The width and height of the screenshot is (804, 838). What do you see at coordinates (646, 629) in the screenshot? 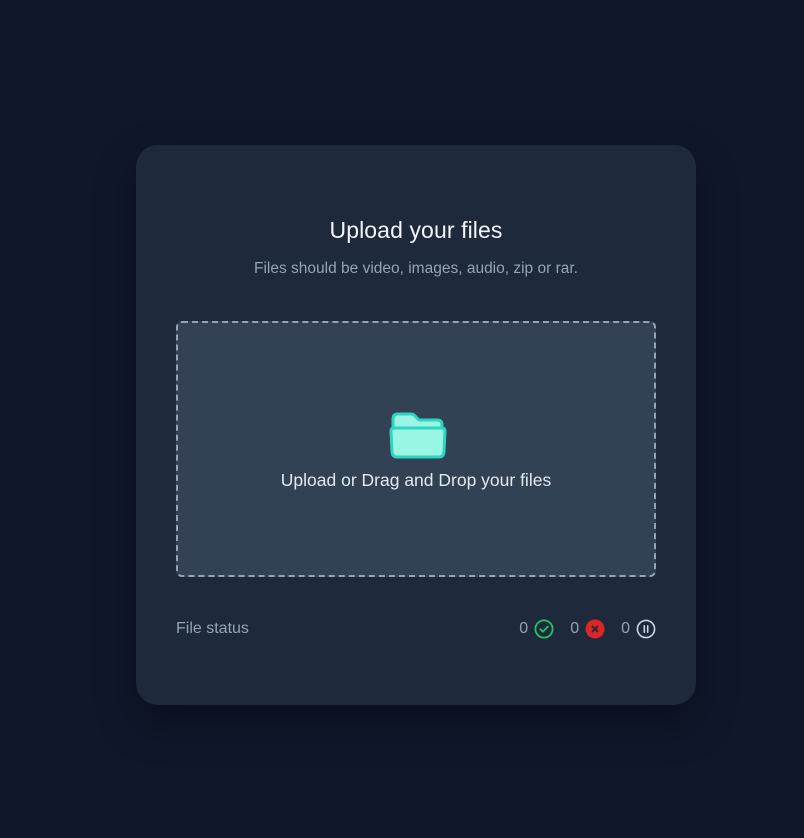
I see `pause-circle-icon` at bounding box center [646, 629].